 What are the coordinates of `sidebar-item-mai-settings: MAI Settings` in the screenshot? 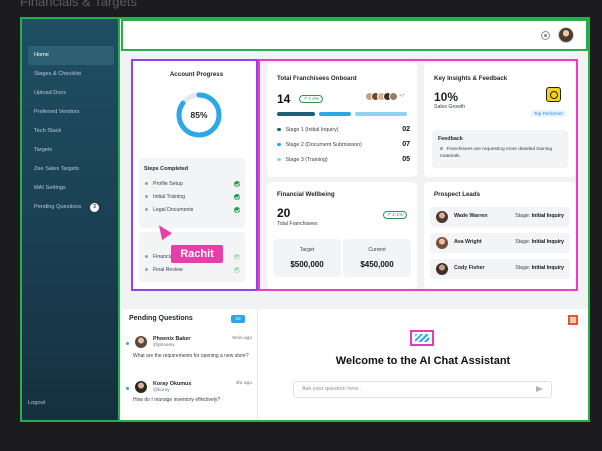 It's located at (71, 188).